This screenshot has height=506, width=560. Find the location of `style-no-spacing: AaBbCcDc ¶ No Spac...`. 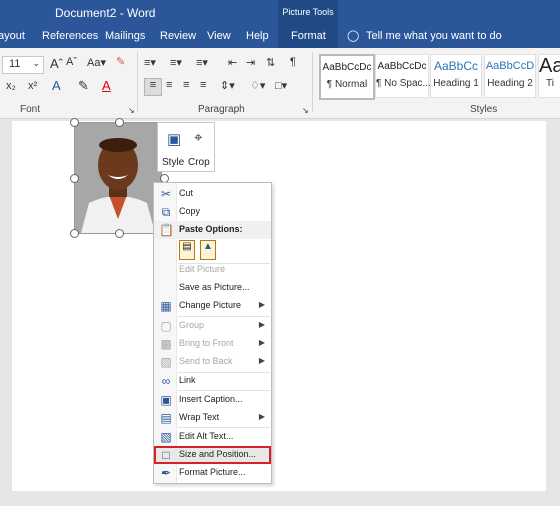

style-no-spacing: AaBbCcDc ¶ No Spac... is located at coordinates (403, 76).